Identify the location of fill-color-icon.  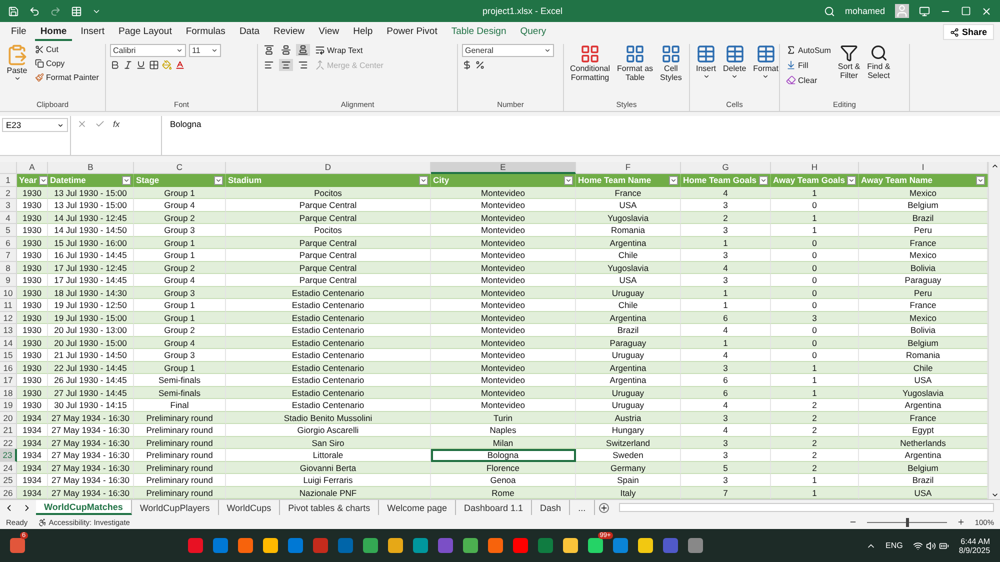
(167, 65).